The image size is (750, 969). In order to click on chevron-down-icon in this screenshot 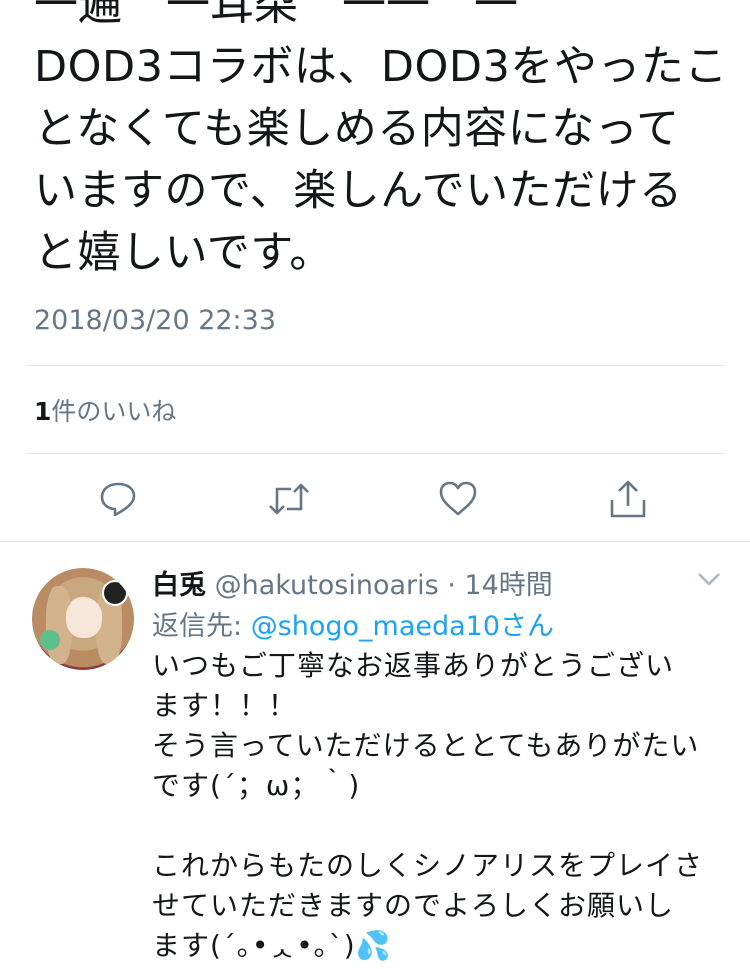, I will do `click(709, 579)`.